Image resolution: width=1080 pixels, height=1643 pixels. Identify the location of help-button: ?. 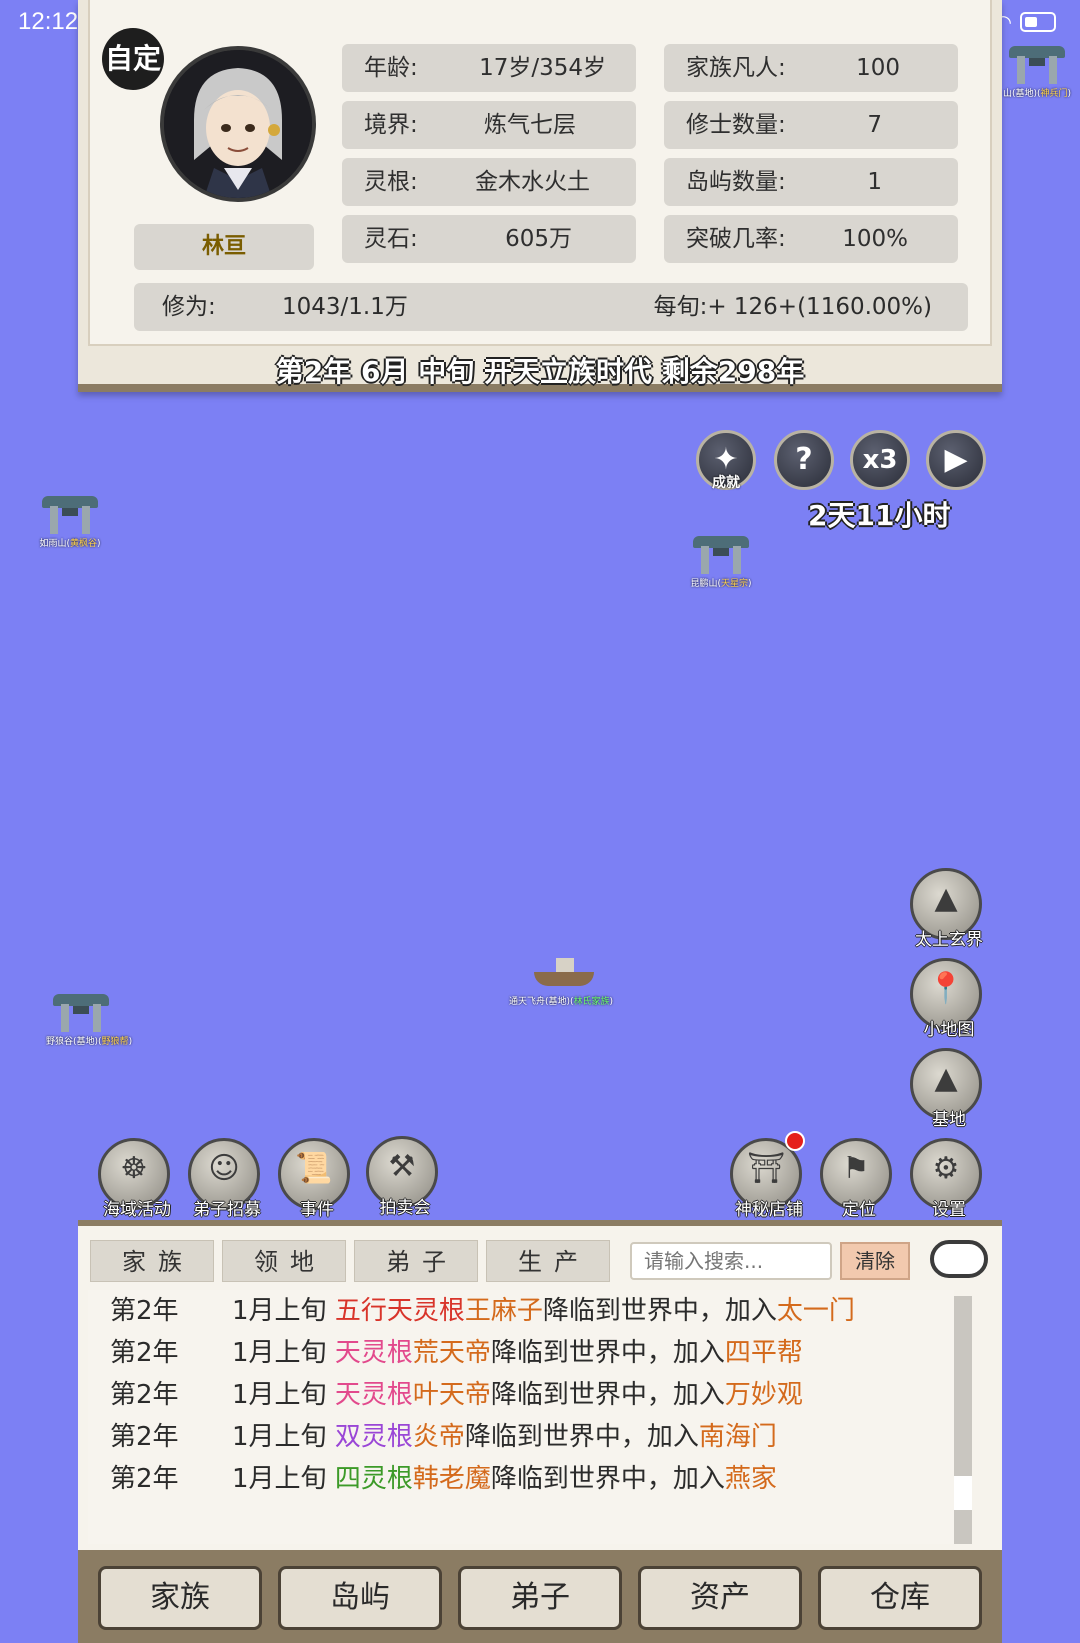
(804, 460).